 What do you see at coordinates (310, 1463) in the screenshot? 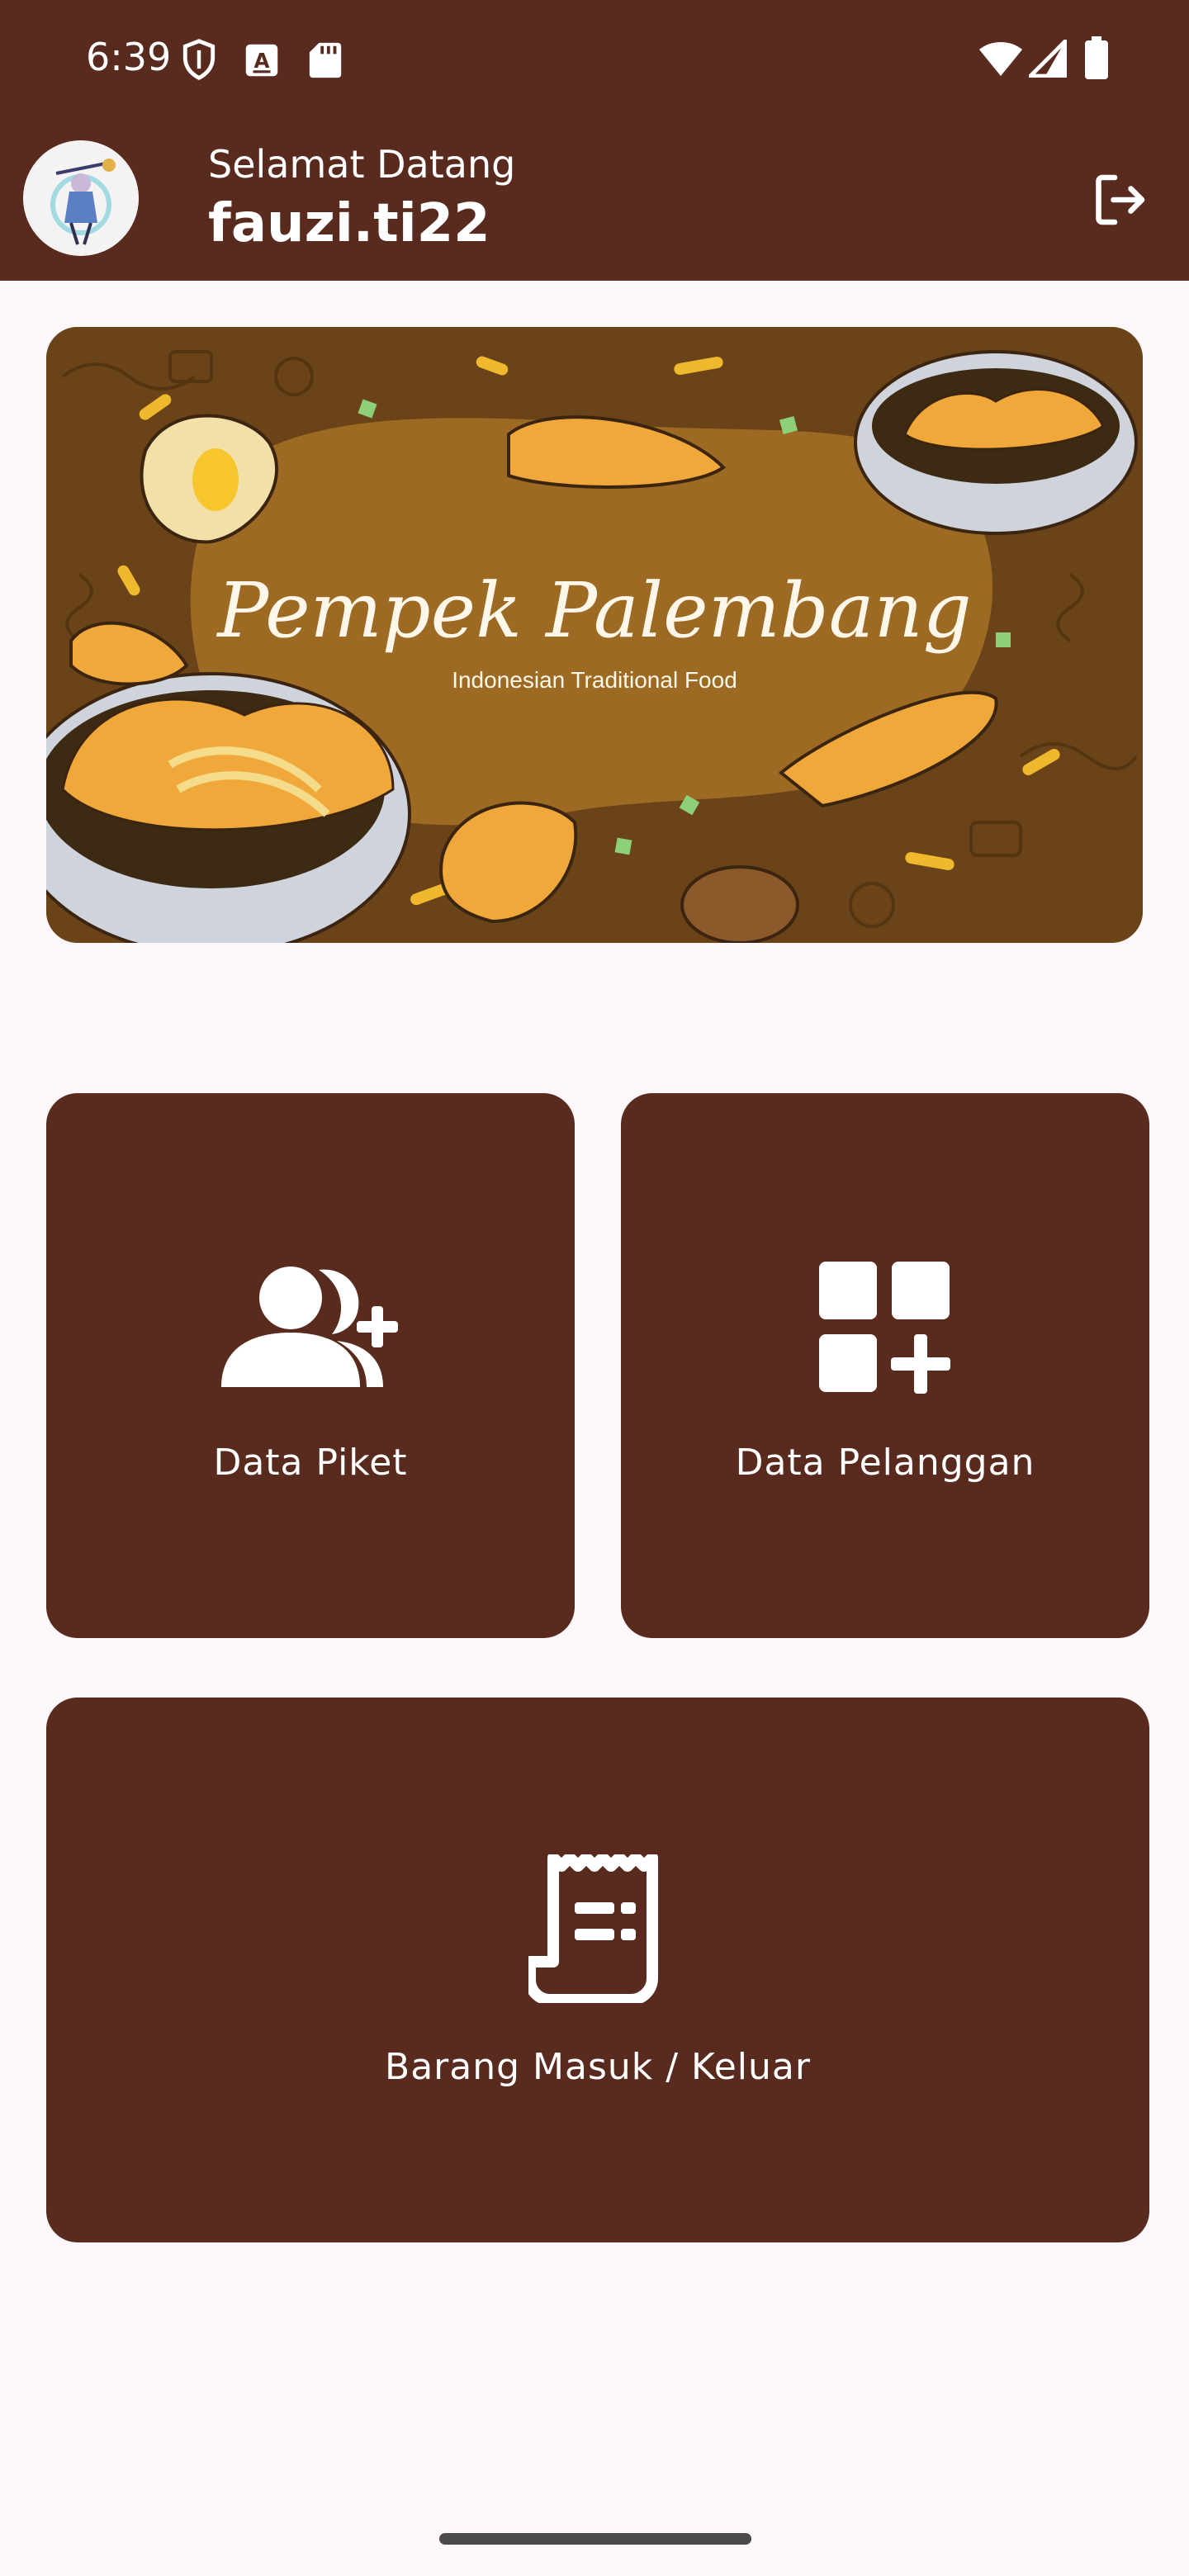
I see `data-piket-label: Data Piket` at bounding box center [310, 1463].